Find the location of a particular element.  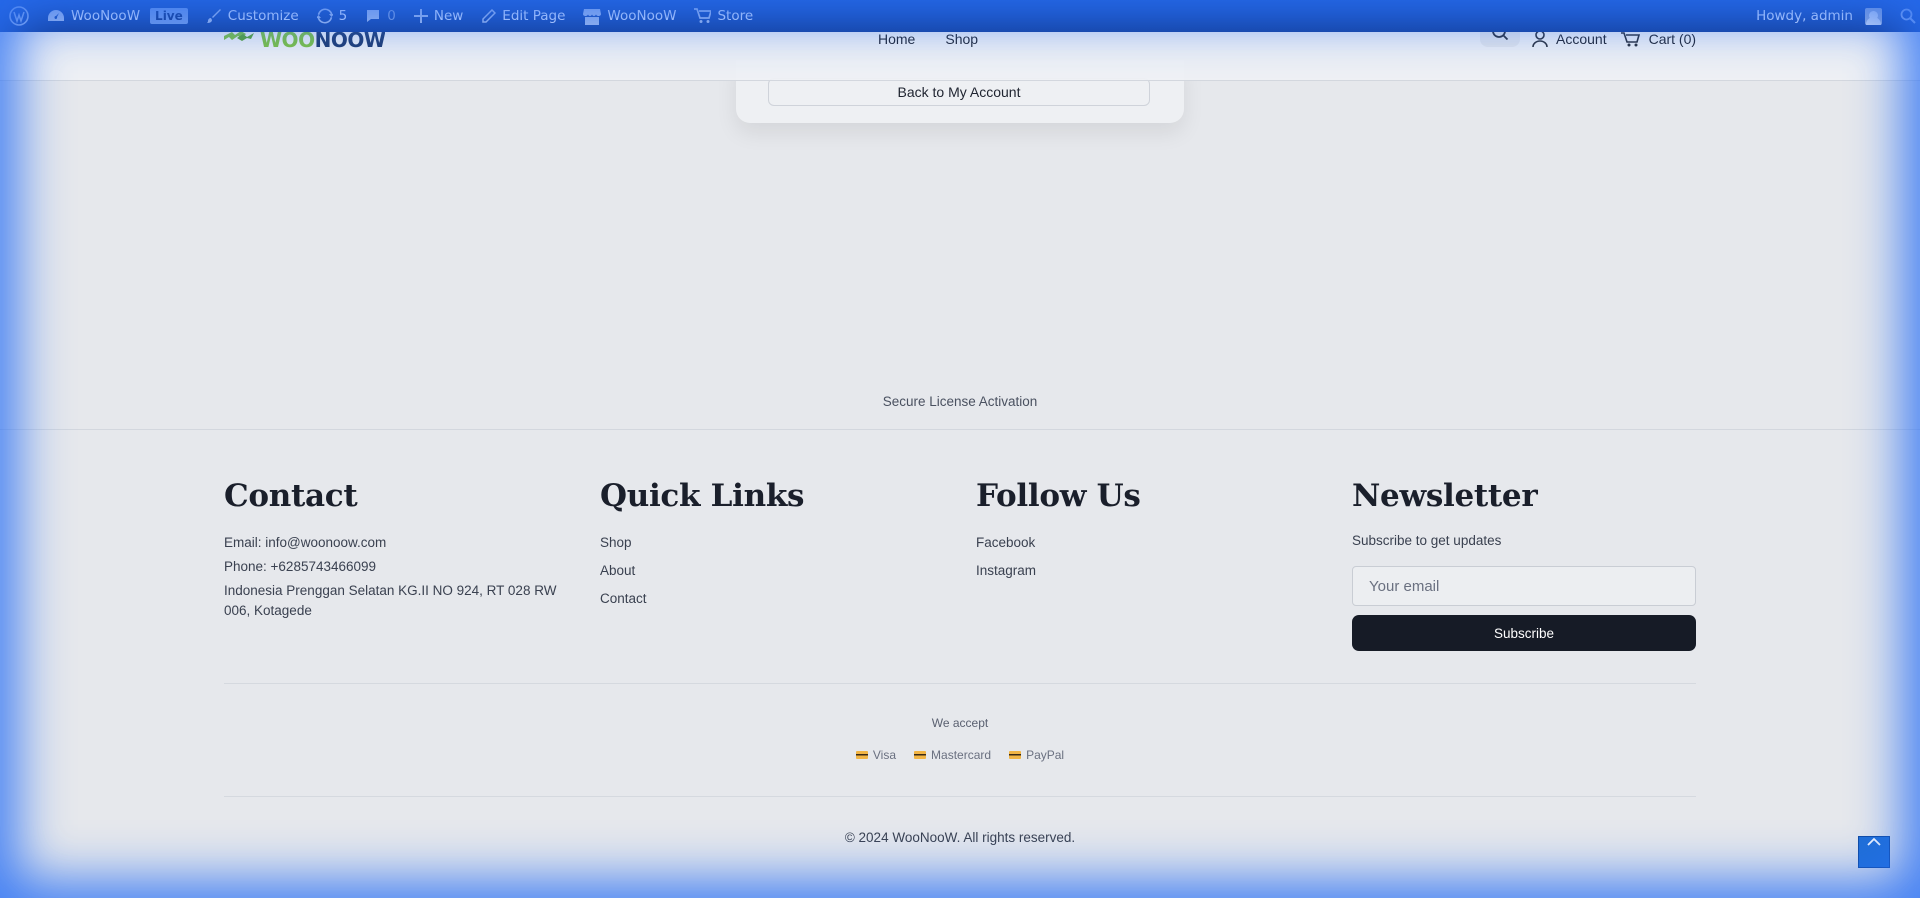

newsletter-title: Newsletter is located at coordinates (1445, 496).